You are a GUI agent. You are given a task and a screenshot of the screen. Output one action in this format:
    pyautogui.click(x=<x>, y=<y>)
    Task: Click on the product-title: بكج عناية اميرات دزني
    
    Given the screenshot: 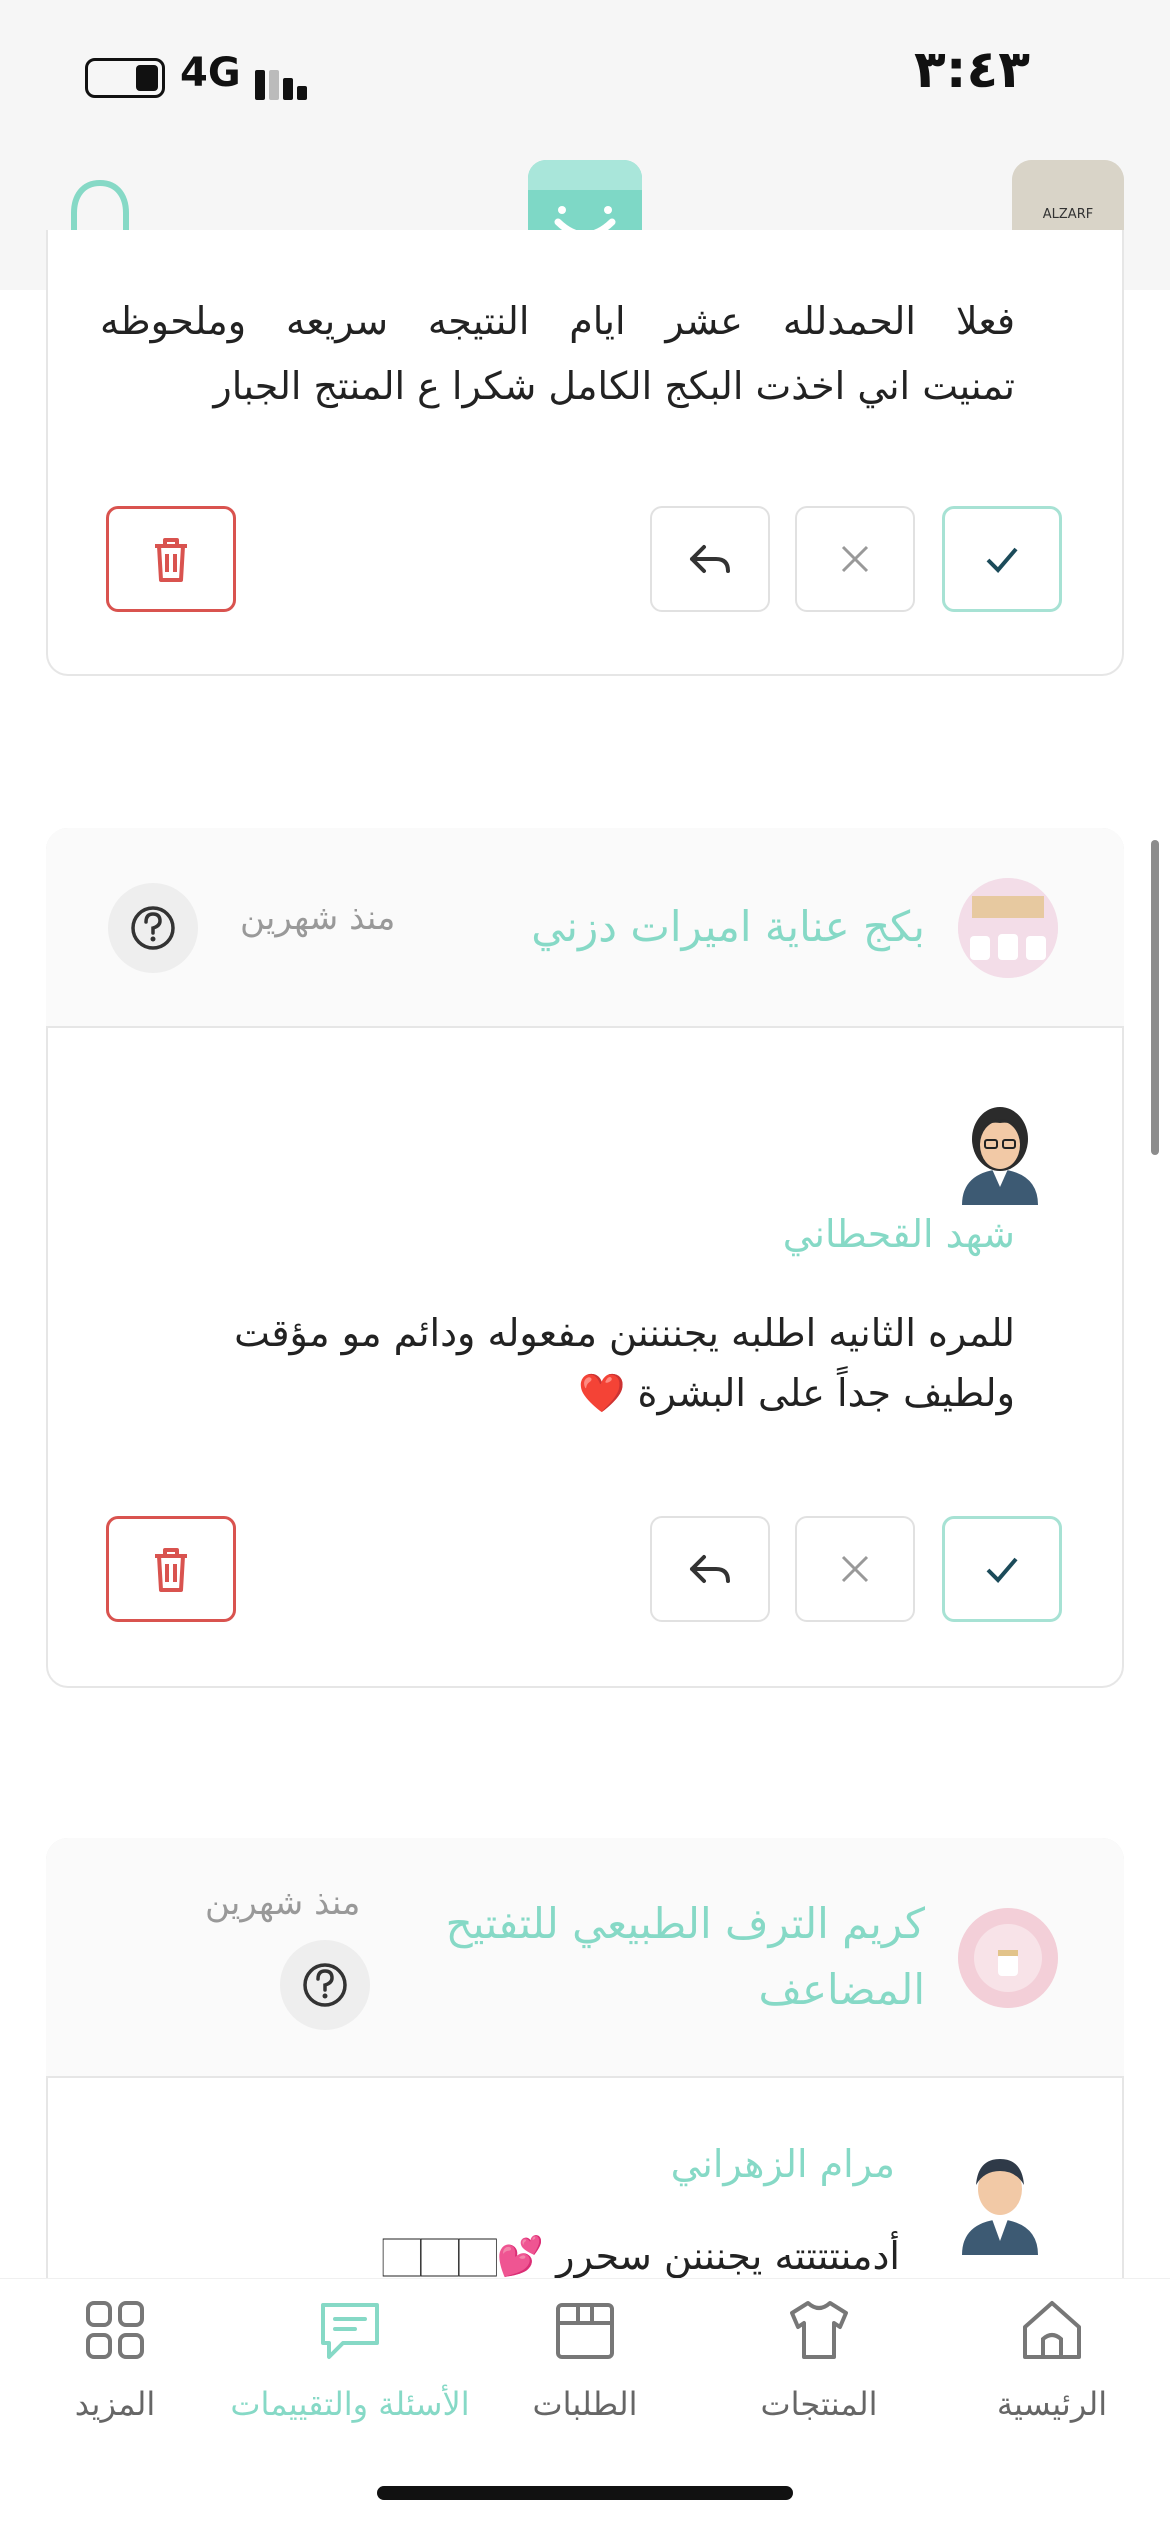 What is the action you would take?
    pyautogui.click(x=677, y=927)
    